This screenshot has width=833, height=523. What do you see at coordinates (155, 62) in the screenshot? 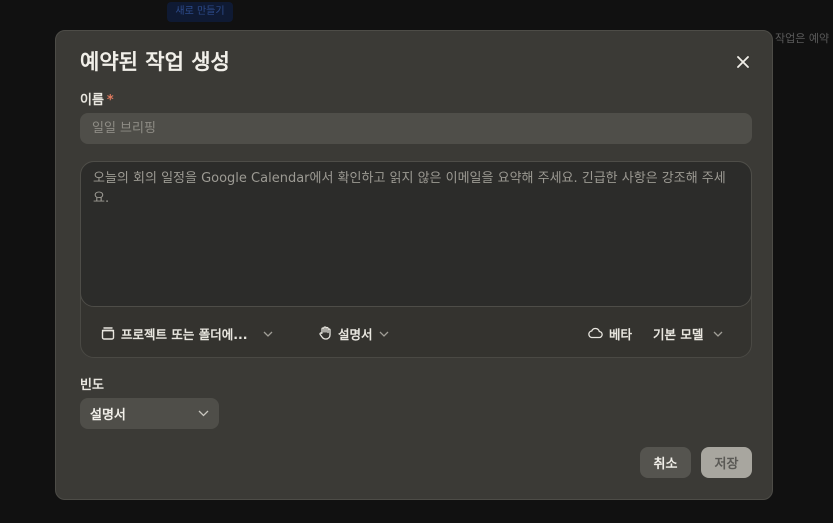
I see `dialog-title: 예약된 작업 생성` at bounding box center [155, 62].